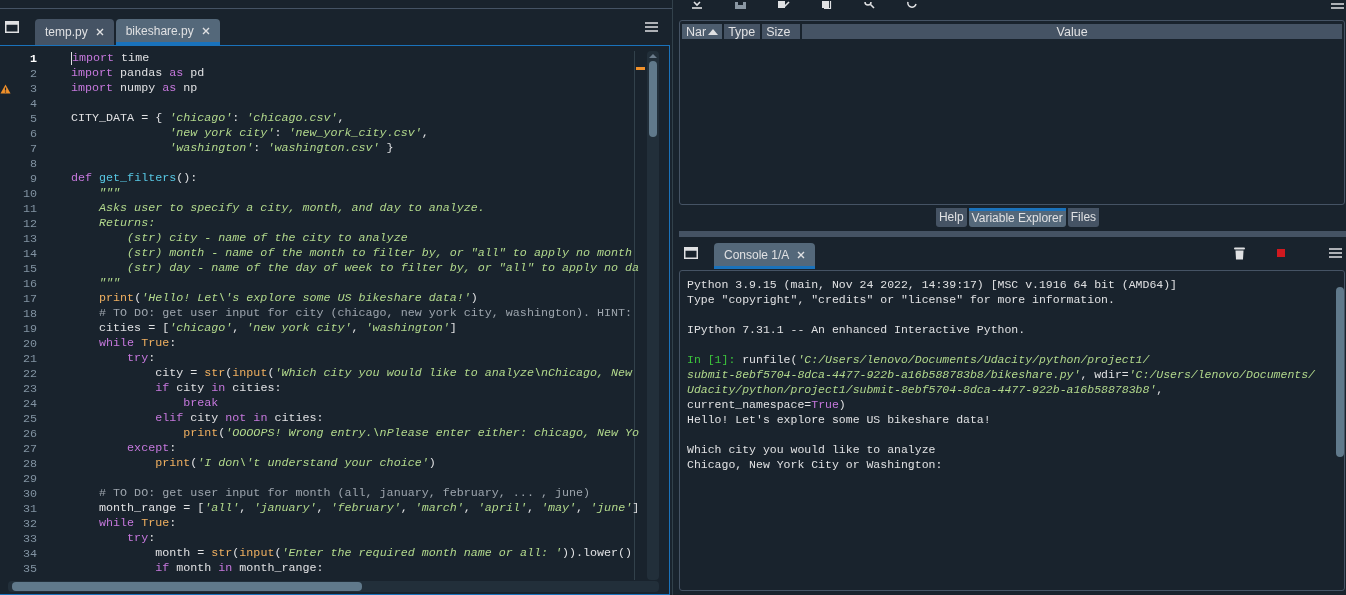  I want to click on line-number: 24, so click(29, 403).